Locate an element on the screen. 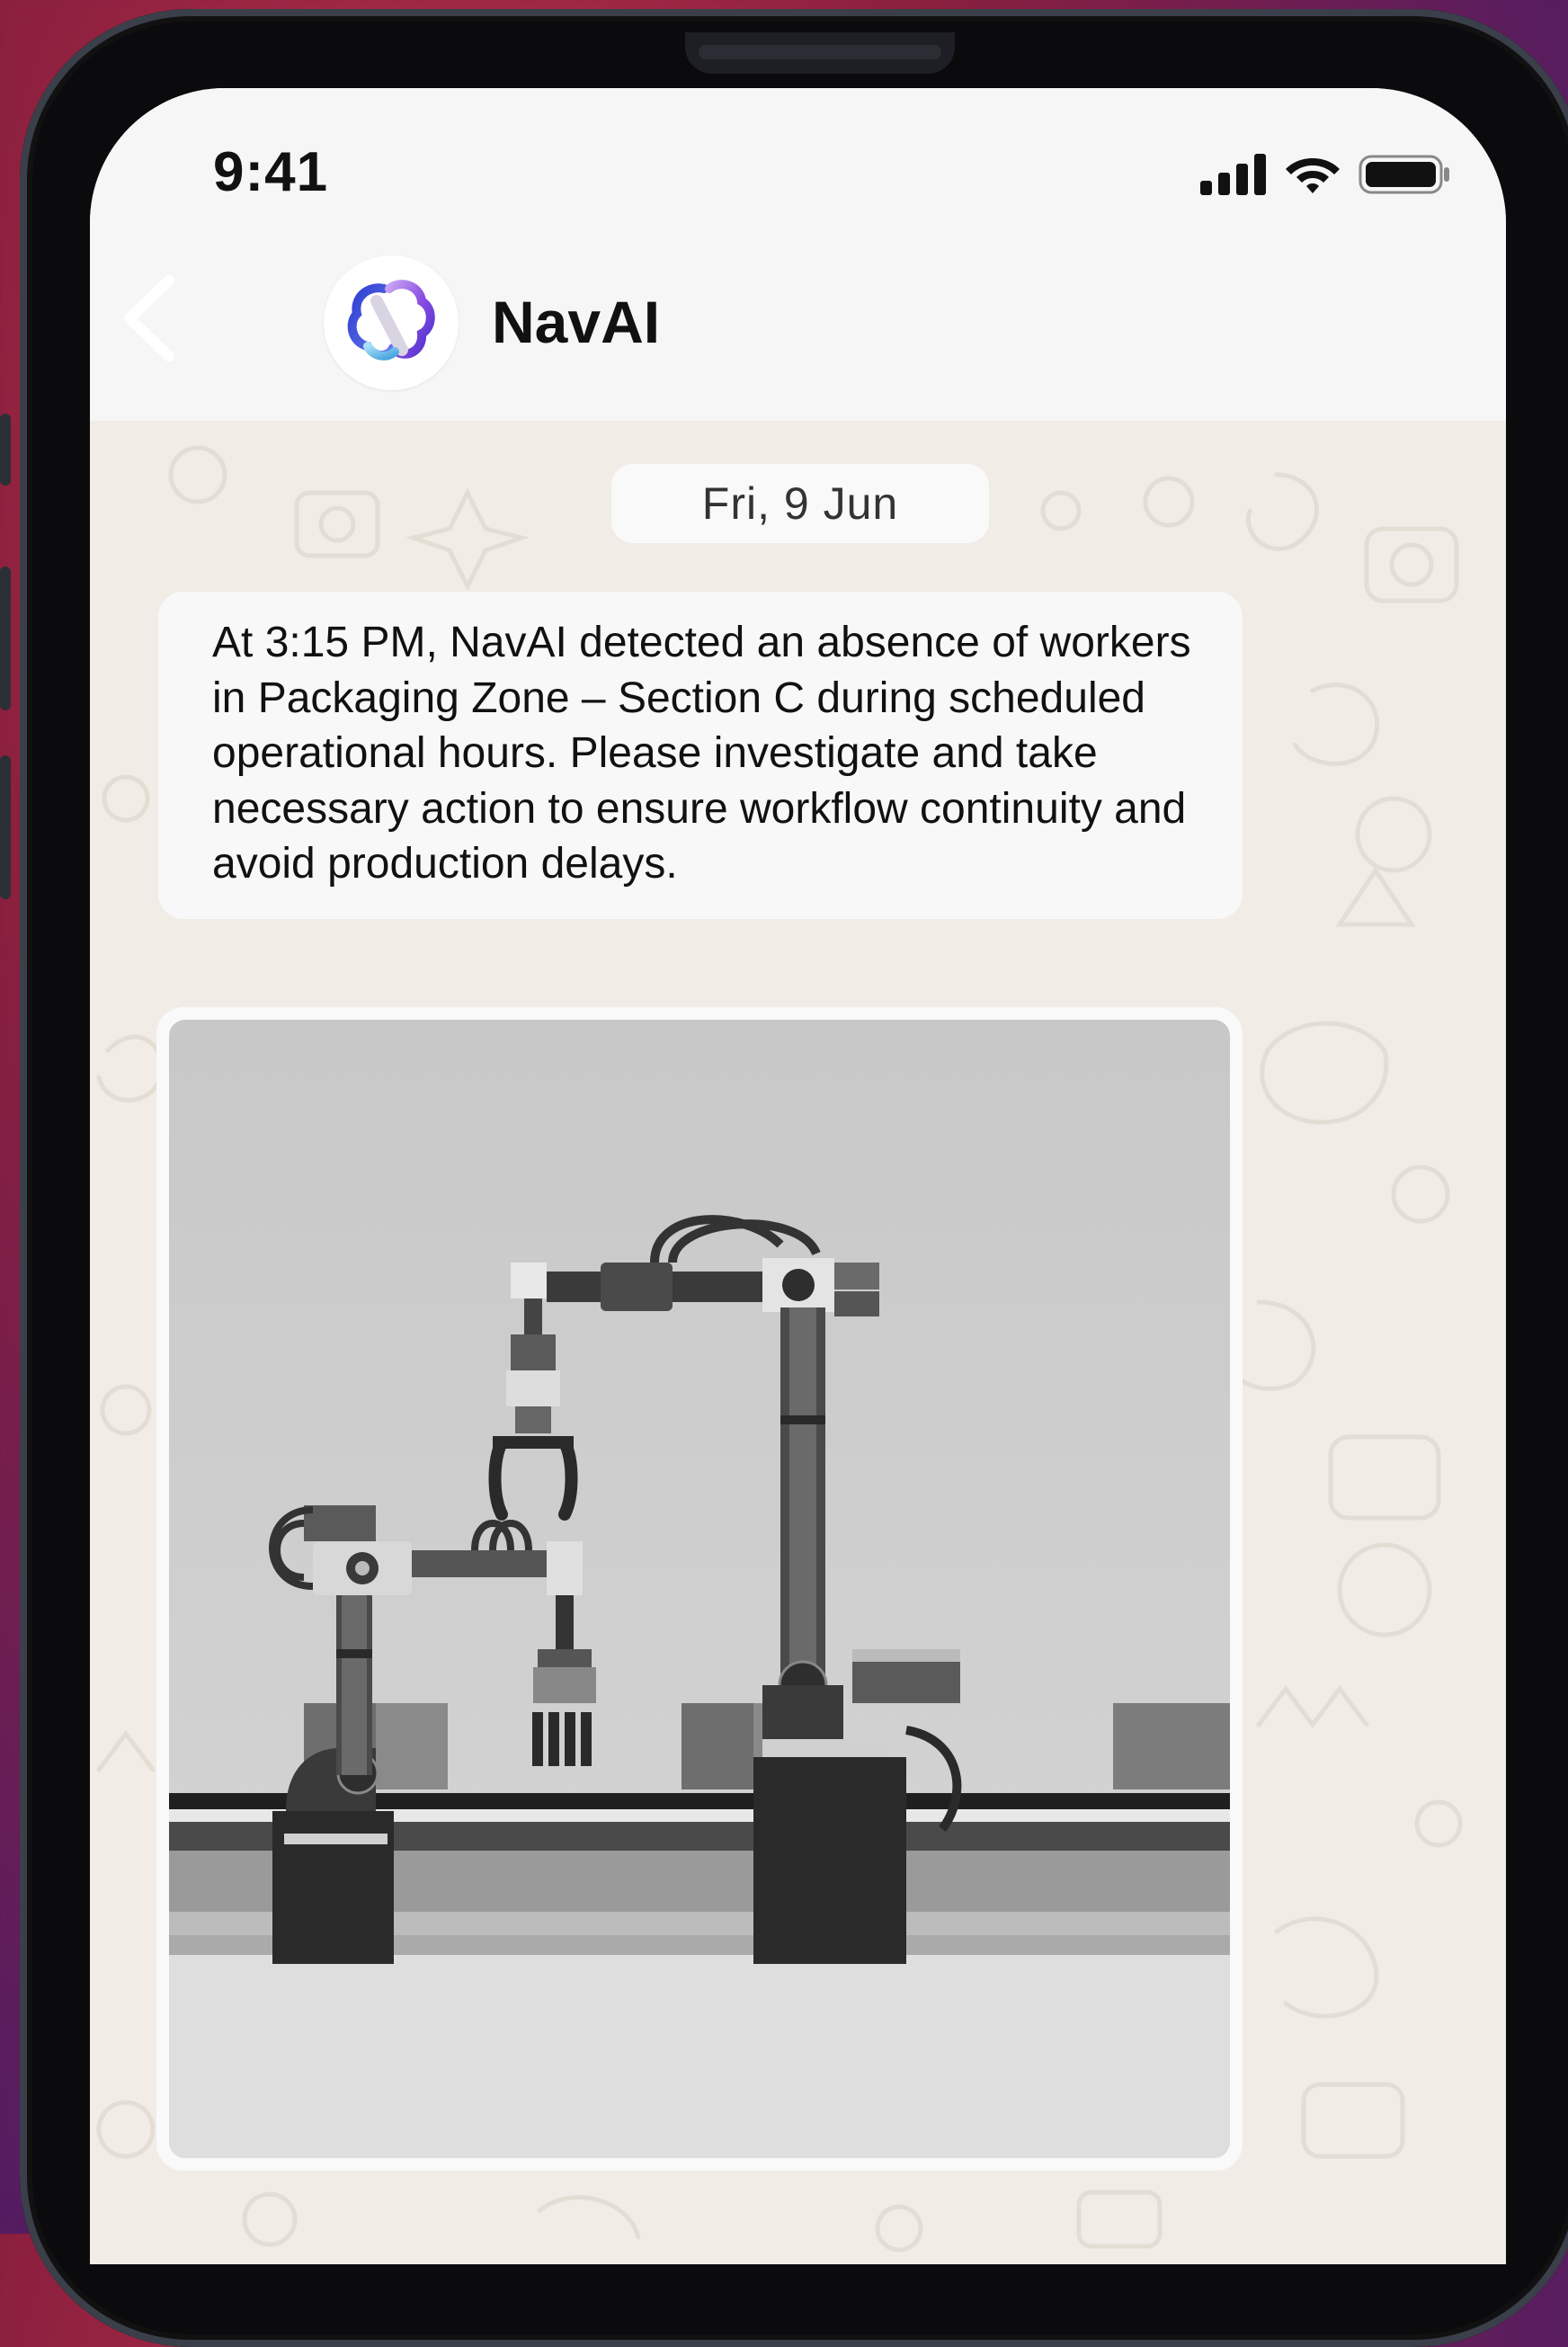 Image resolution: width=1568 pixels, height=2347 pixels. side-button-volume-down is located at coordinates (5, 827).